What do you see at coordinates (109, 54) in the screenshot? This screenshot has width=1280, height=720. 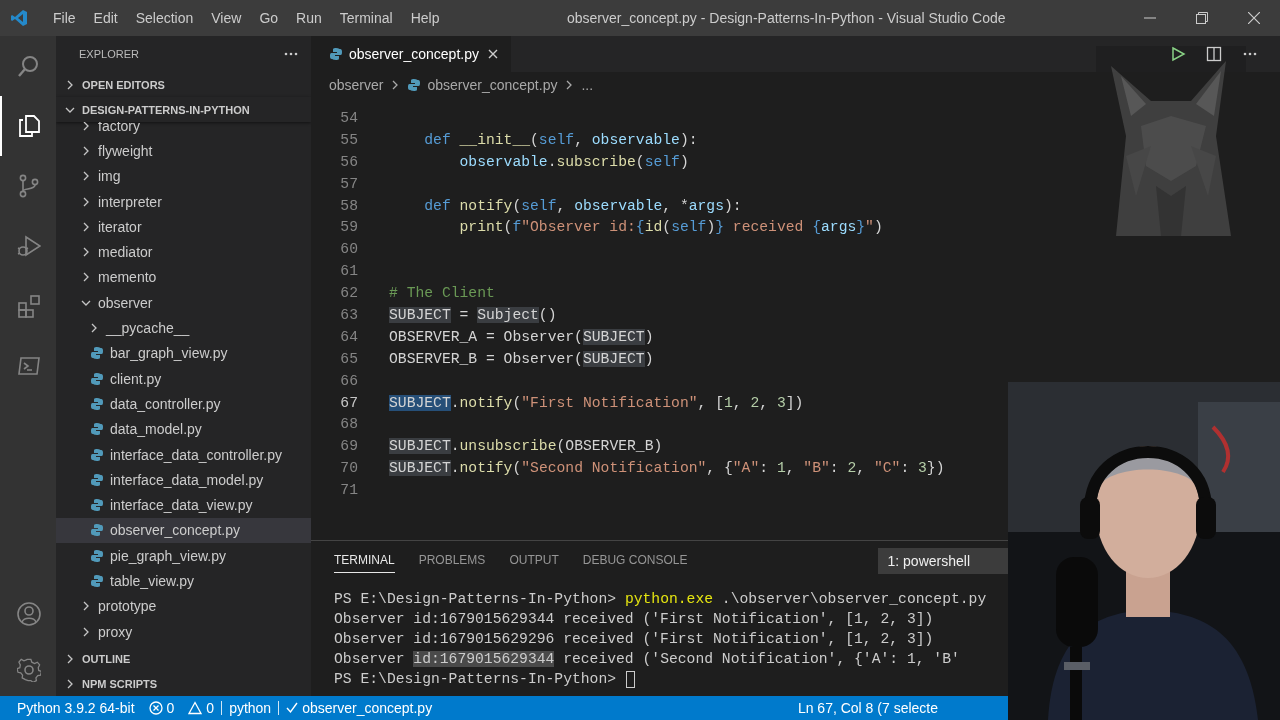 I see `sidebar-title: EXPLORER` at bounding box center [109, 54].